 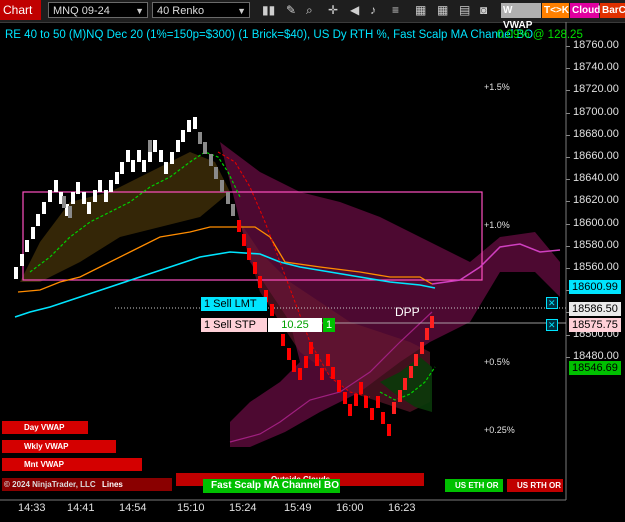 What do you see at coordinates (354, 10) in the screenshot?
I see `speaker-icon: ◀` at bounding box center [354, 10].